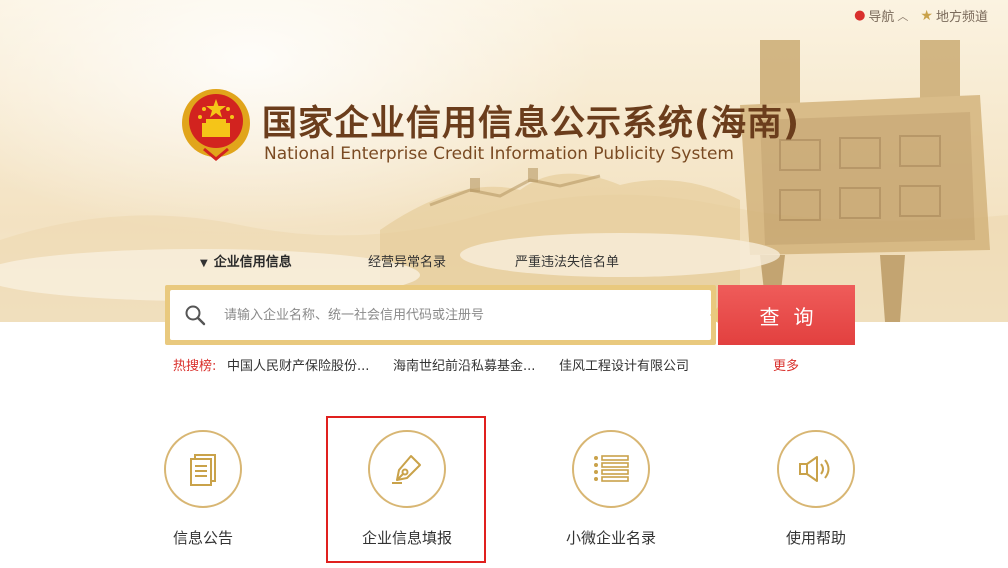 Image resolution: width=1008 pixels, height=568 pixels. I want to click on tab-label: 经营异常名录, so click(407, 262).